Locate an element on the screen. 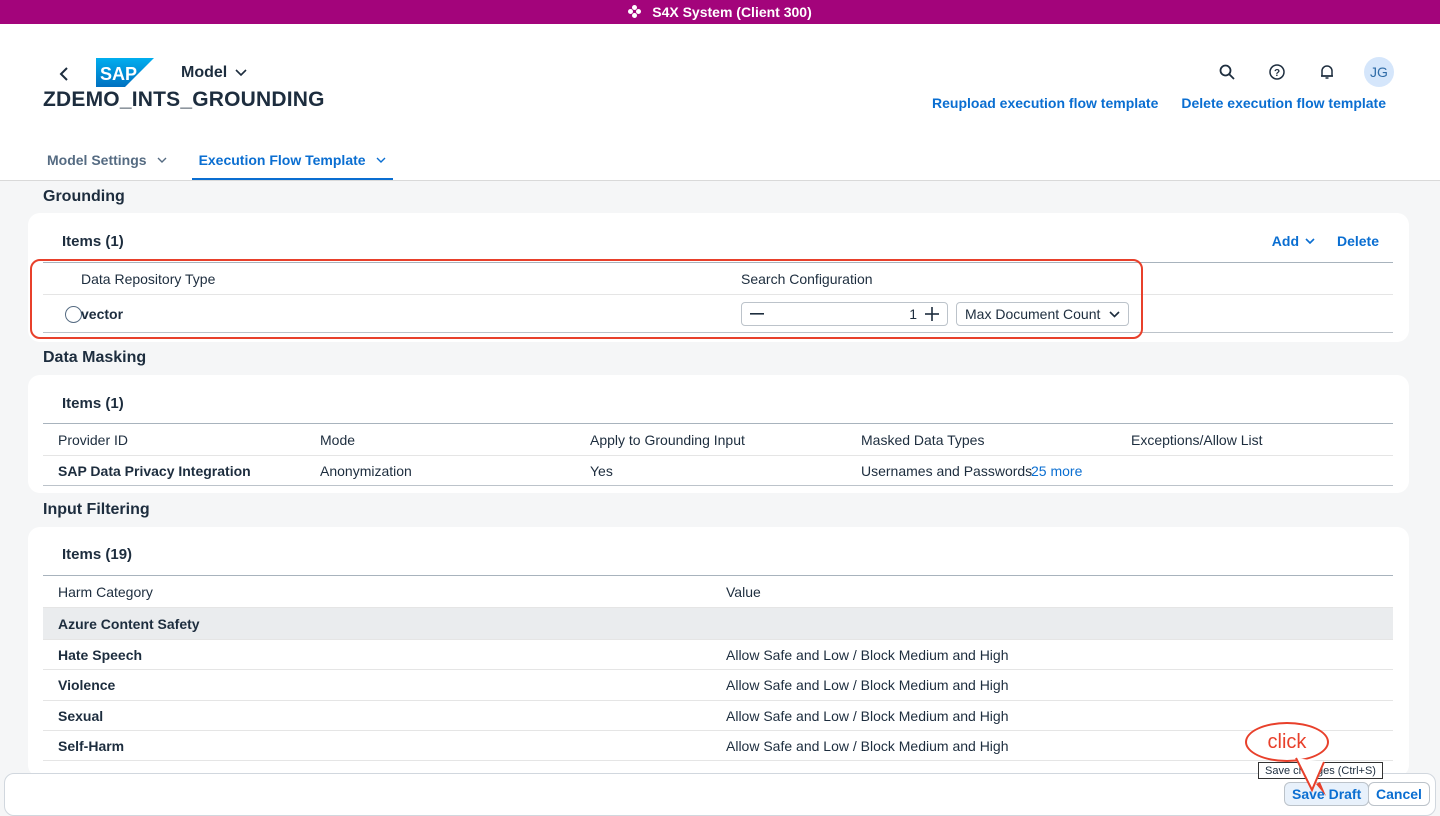 The width and height of the screenshot is (1440, 816). object-title: ZDEMO_INTS_GROUNDING is located at coordinates (184, 99).